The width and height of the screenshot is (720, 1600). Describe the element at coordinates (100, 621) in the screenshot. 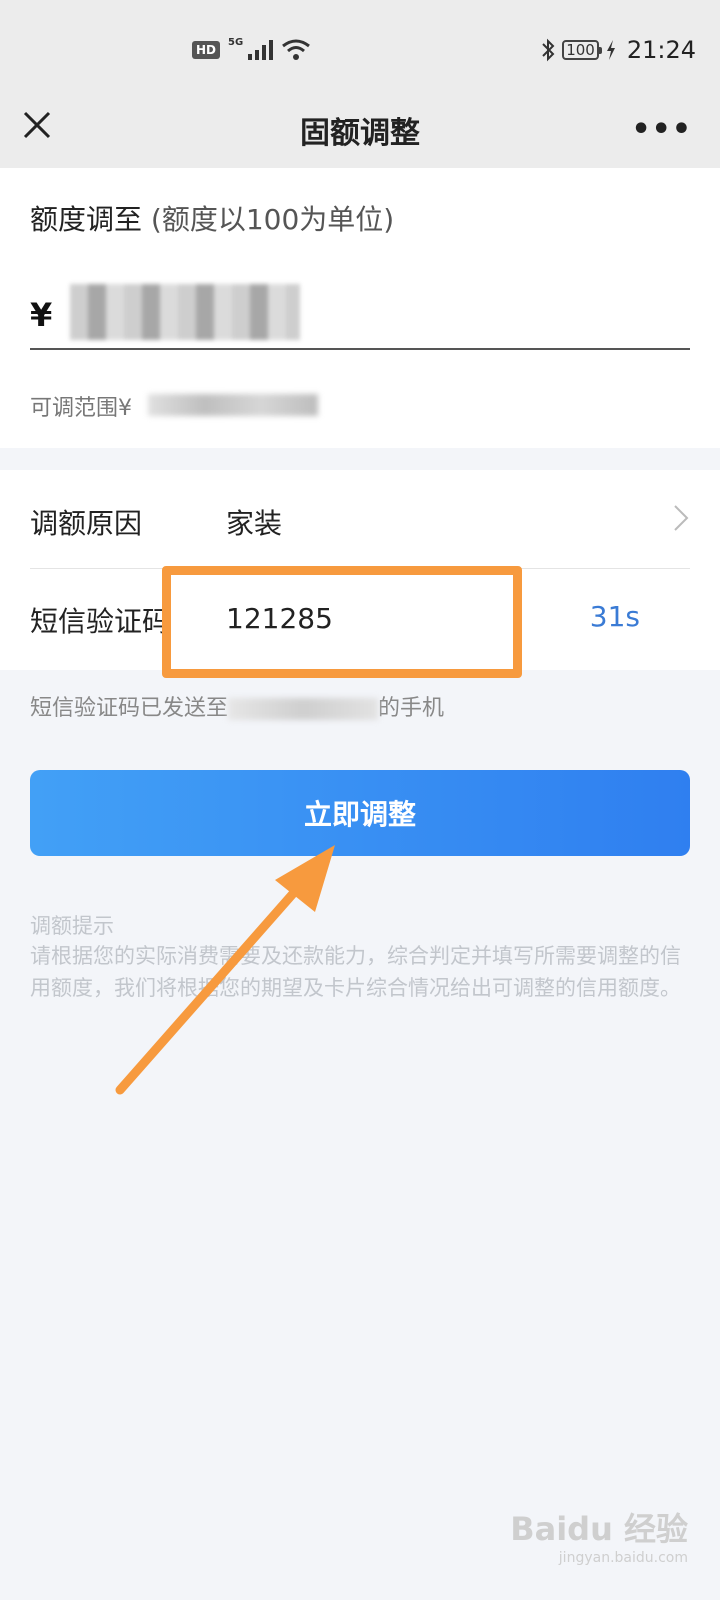

I see `sms-label: 短信验证码` at that location.